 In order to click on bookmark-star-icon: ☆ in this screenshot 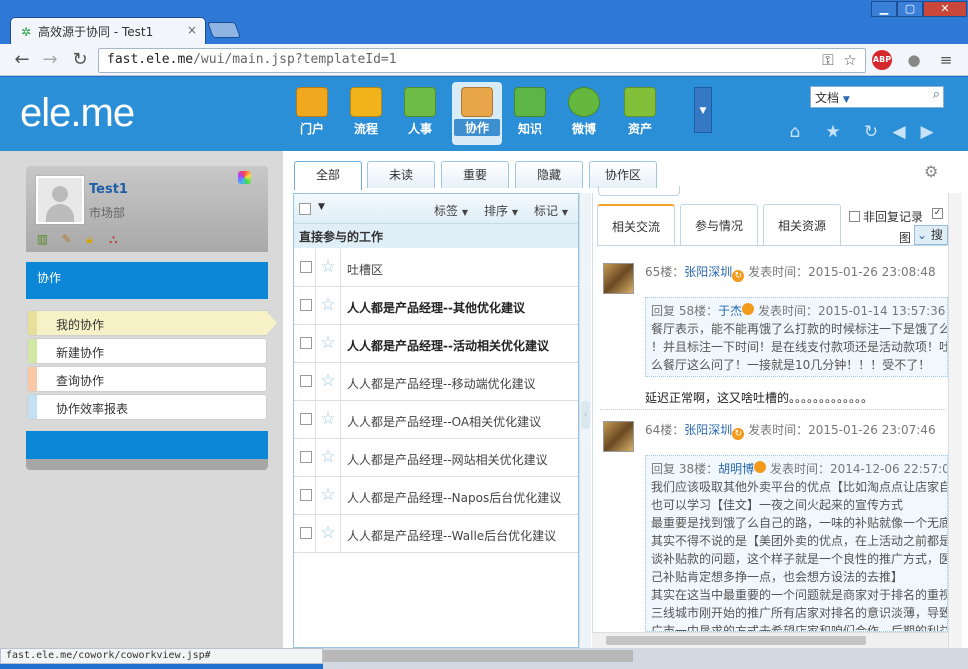, I will do `click(850, 60)`.